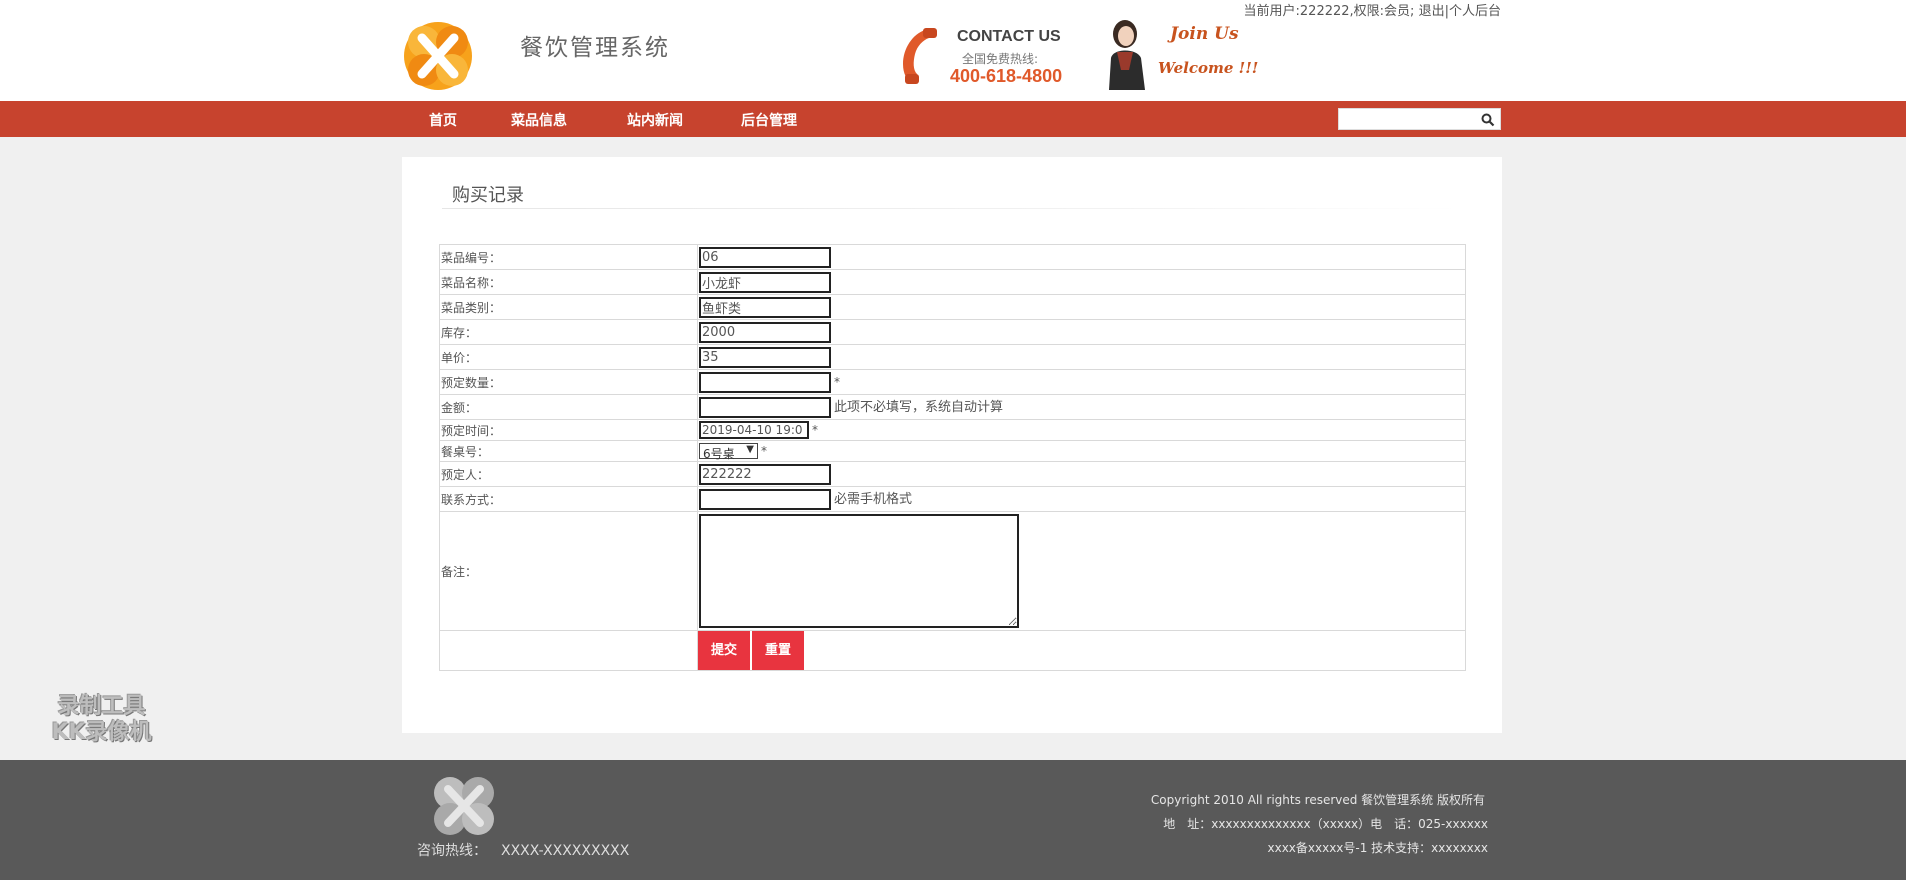 This screenshot has width=1906, height=880. What do you see at coordinates (1325, 824) in the screenshot?
I see `footer-address: 地 址：xxxxxxxxxxxxxx（xxxxx）电 话：025-xxxxxx` at bounding box center [1325, 824].